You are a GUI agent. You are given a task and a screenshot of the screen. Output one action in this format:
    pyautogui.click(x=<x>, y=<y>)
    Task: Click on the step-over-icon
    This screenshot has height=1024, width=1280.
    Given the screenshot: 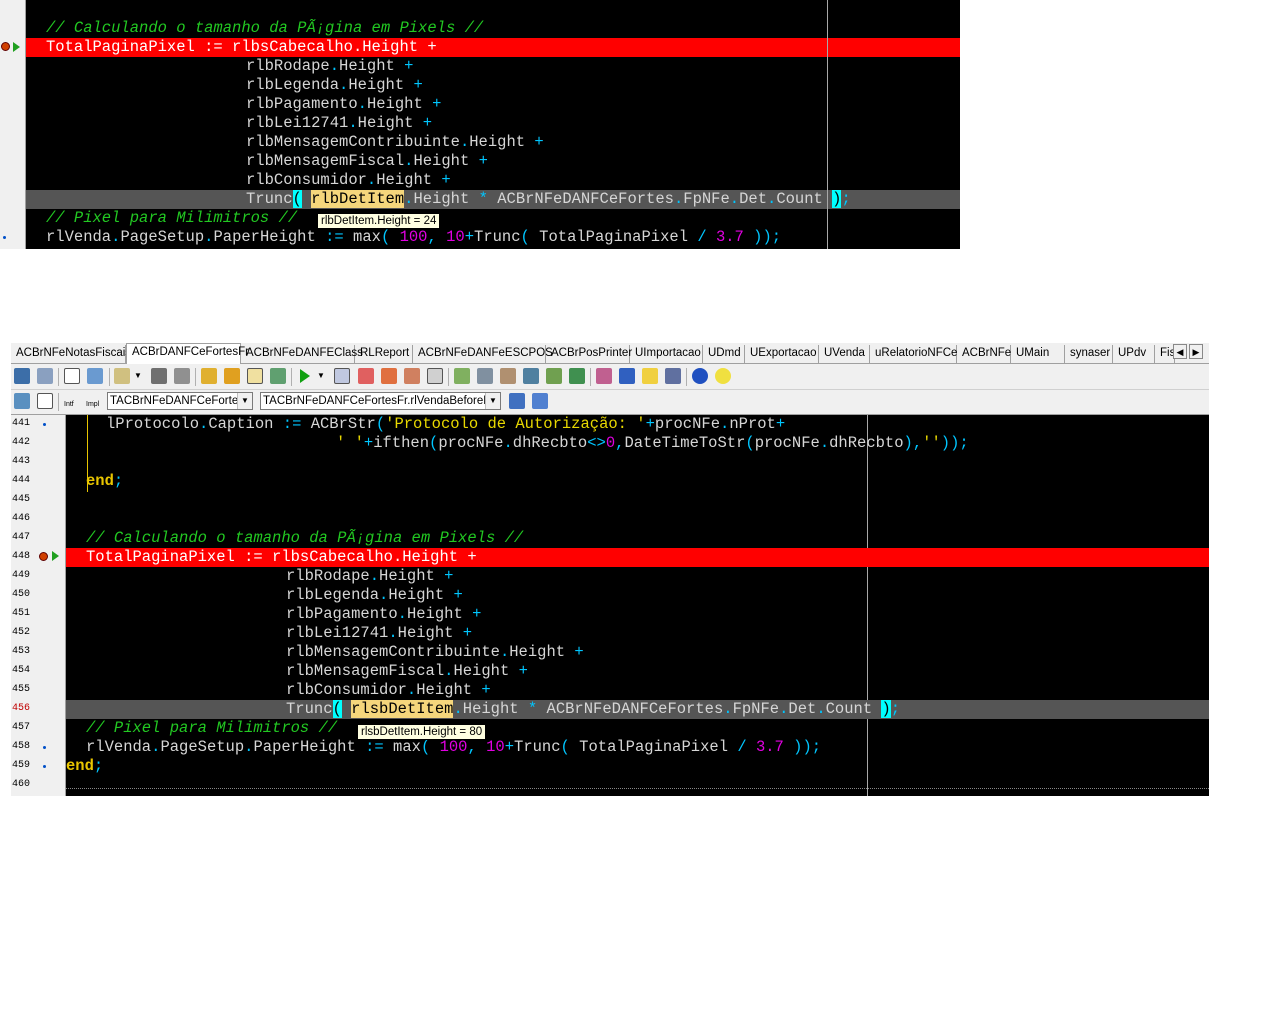 What is the action you would take?
    pyautogui.click(x=389, y=376)
    